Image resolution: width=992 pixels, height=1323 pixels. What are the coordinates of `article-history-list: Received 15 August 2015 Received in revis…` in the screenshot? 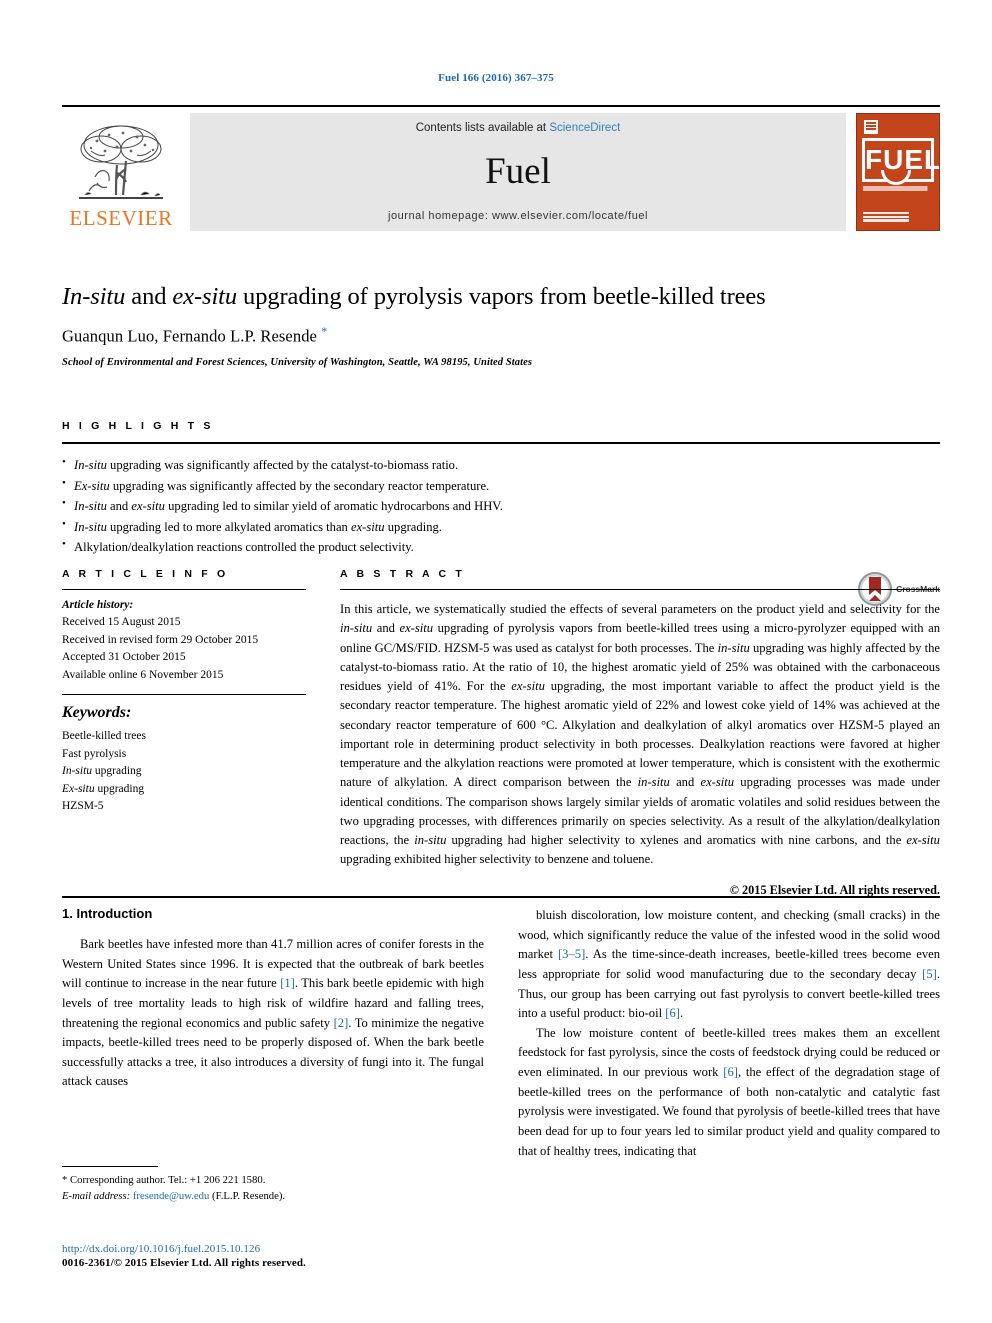 It's located at (184, 649).